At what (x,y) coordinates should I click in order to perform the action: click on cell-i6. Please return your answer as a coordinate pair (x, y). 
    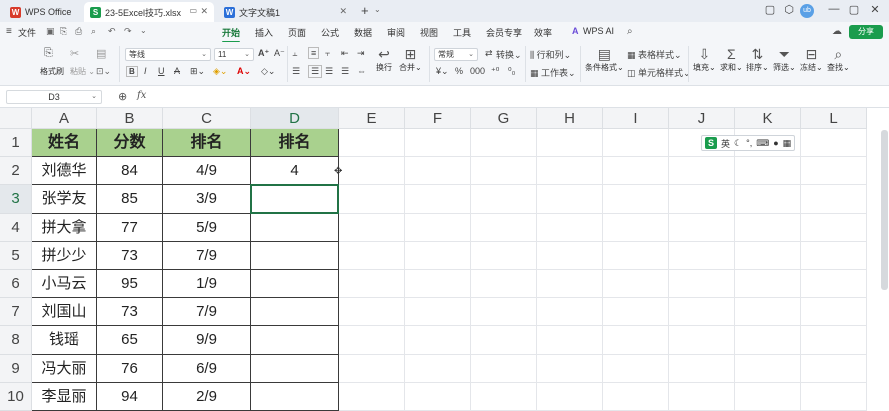
    Looking at the image, I should click on (636, 284).